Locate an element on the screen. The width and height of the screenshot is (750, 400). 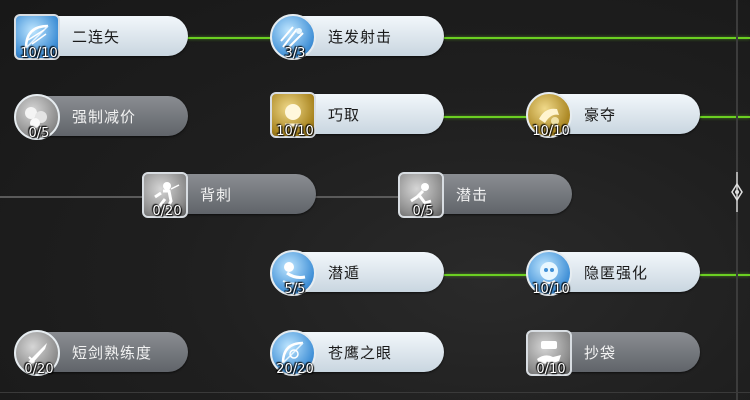
skill-node-yinniqianghua: 隐匿强化 10/10 is located at coordinates (614, 273).